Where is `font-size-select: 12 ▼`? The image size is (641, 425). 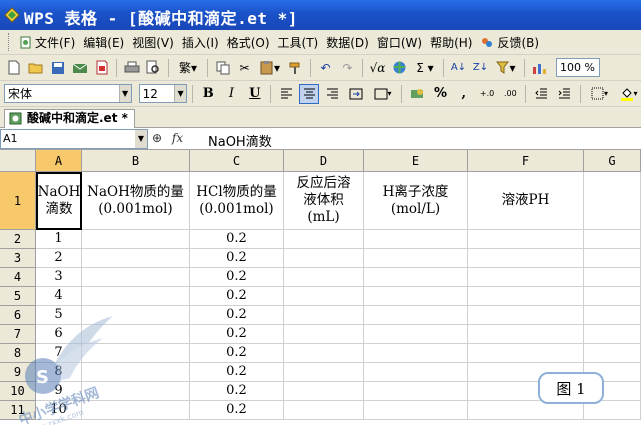 font-size-select: 12 ▼ is located at coordinates (163, 93).